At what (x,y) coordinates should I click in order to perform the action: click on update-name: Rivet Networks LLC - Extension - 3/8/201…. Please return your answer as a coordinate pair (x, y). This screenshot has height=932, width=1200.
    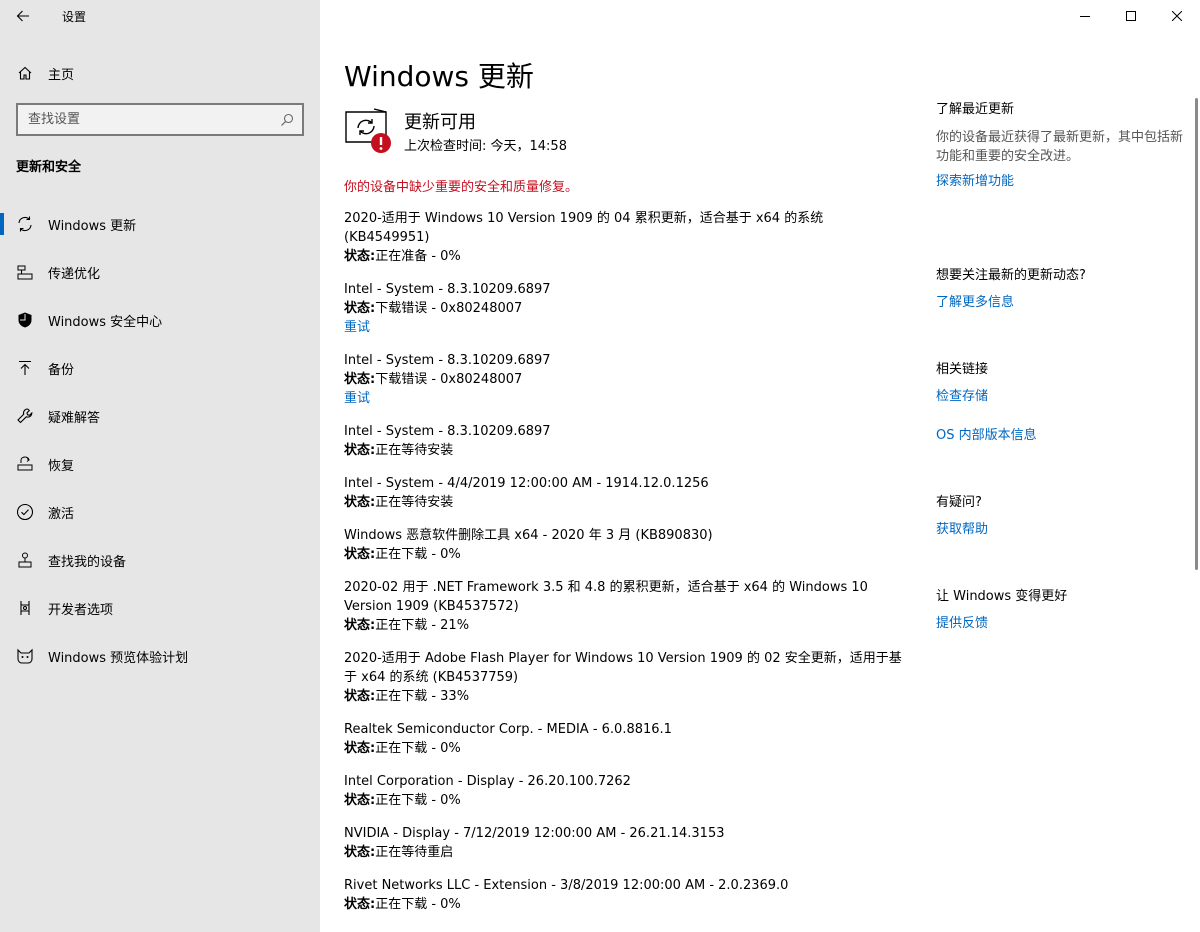
    Looking at the image, I should click on (566, 885).